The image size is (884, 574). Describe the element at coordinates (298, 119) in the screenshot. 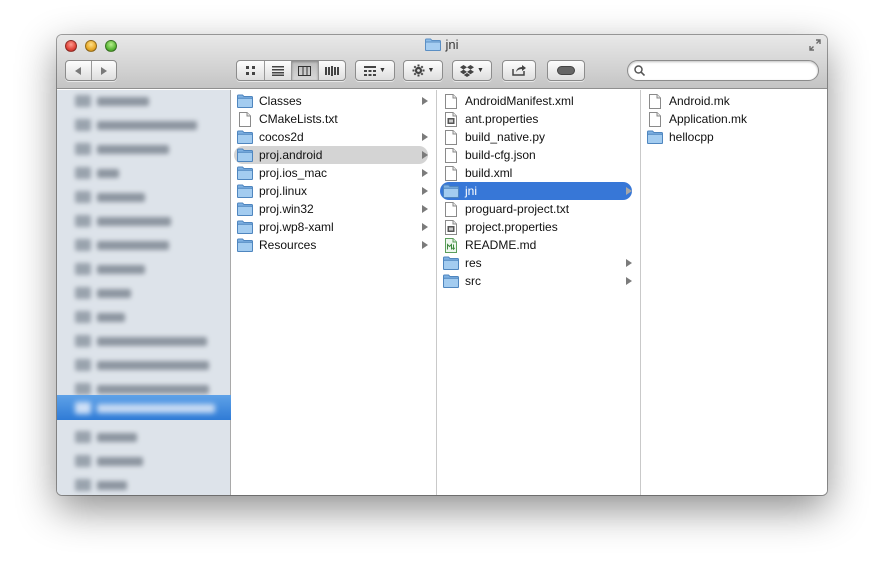

I see `item-name: CMakeLists.txt` at that location.